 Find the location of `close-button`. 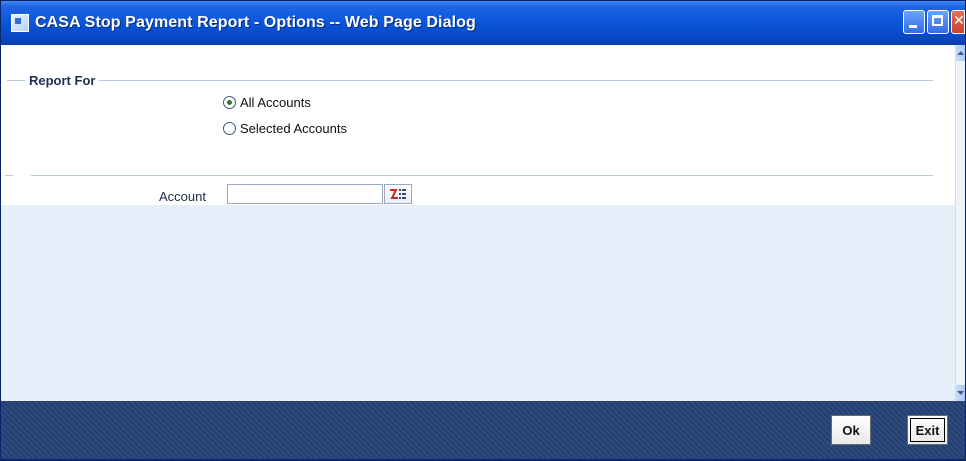

close-button is located at coordinates (958, 22).